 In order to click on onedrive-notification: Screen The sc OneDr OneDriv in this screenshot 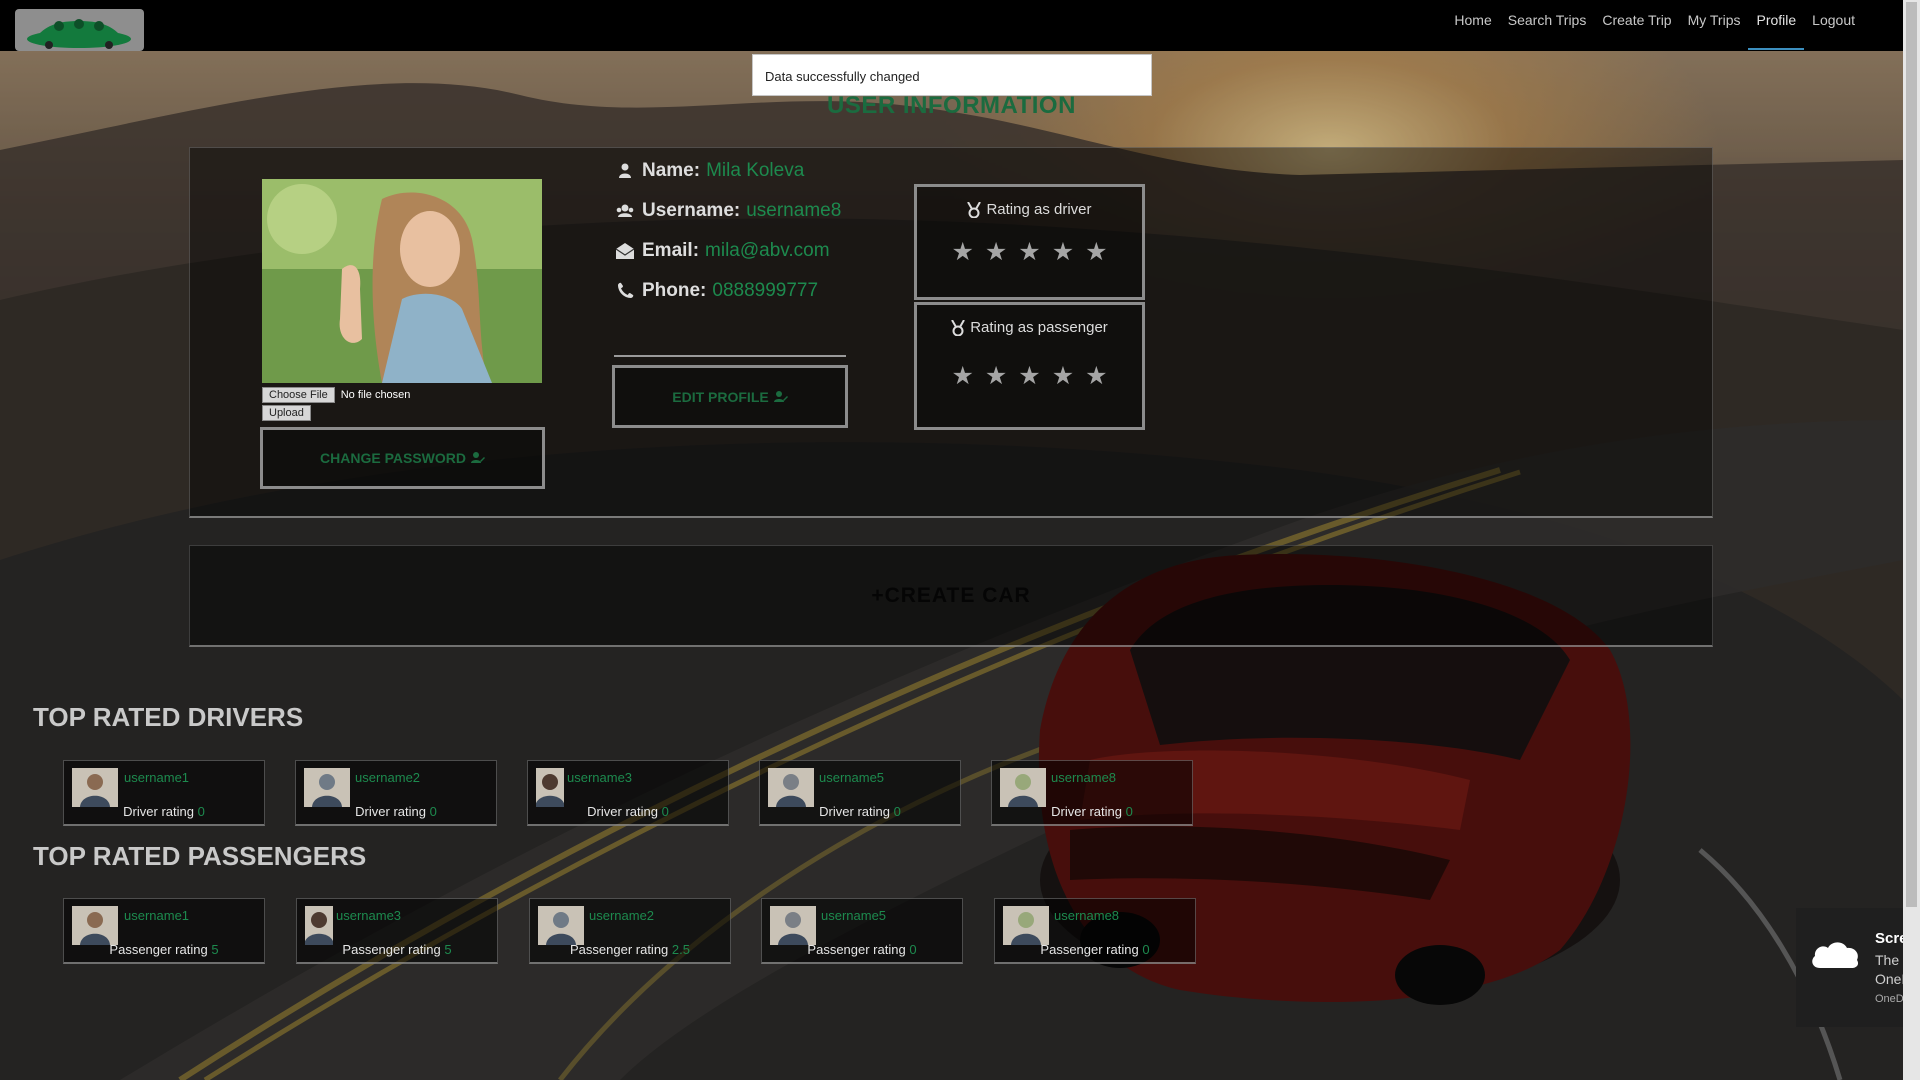, I will do `click(1858, 967)`.